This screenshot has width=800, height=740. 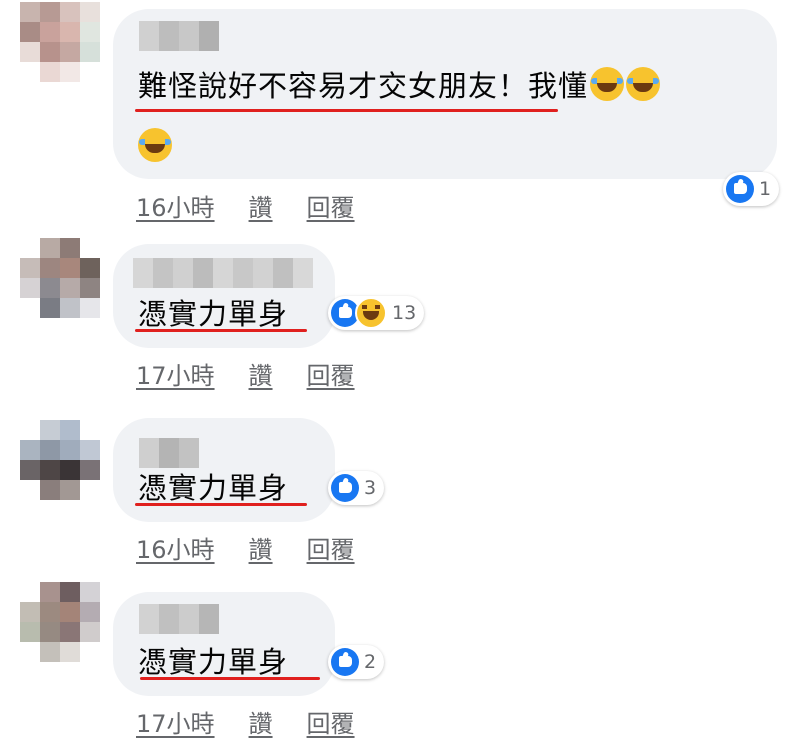 I want to click on reaction-summary: 3, so click(x=356, y=488).